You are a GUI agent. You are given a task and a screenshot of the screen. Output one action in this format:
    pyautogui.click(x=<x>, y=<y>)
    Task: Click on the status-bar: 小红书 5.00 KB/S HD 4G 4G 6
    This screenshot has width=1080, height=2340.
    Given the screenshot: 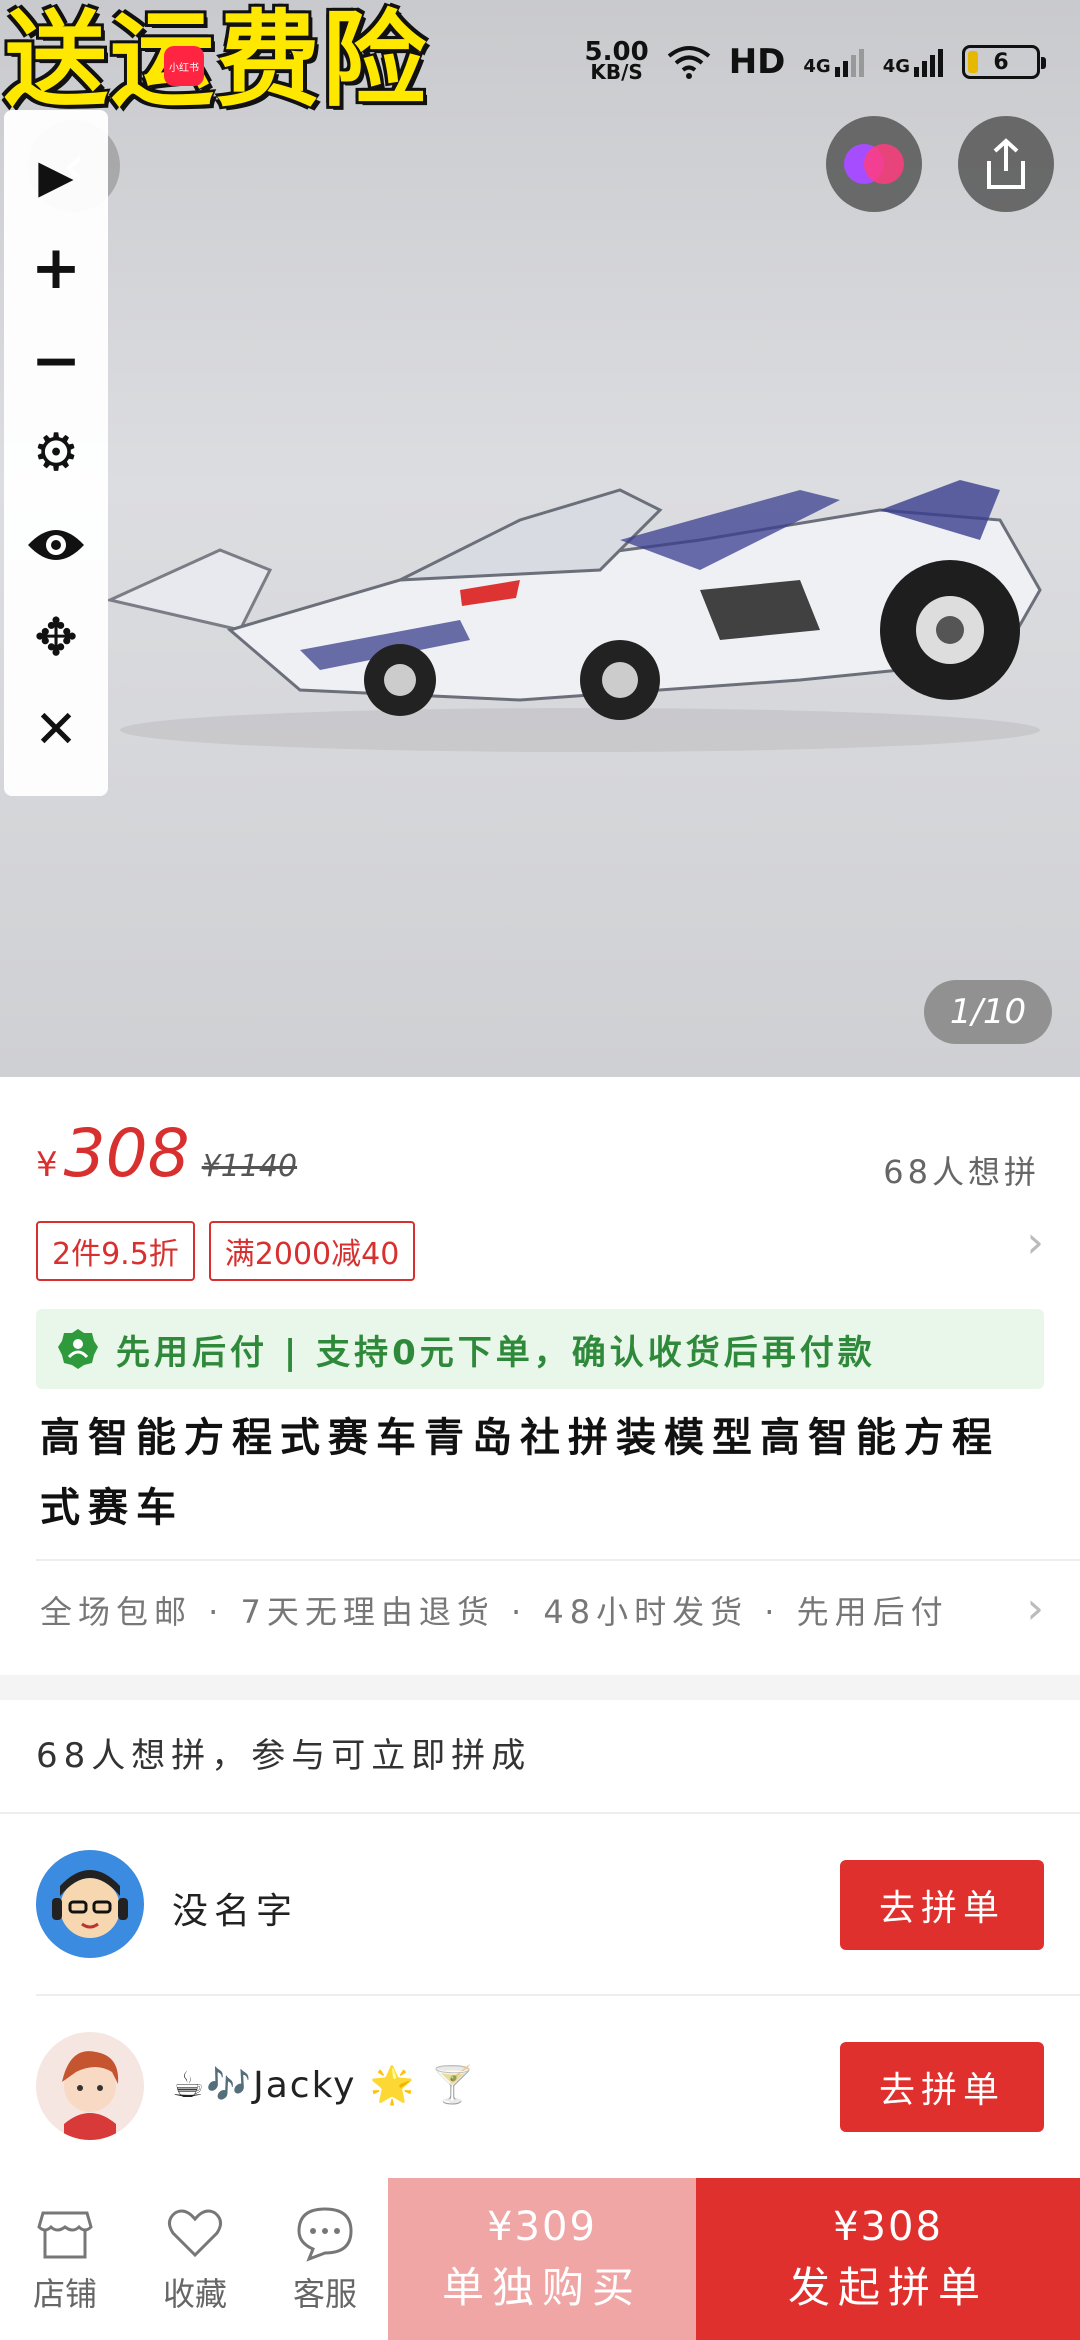 What is the action you would take?
    pyautogui.click(x=540, y=65)
    